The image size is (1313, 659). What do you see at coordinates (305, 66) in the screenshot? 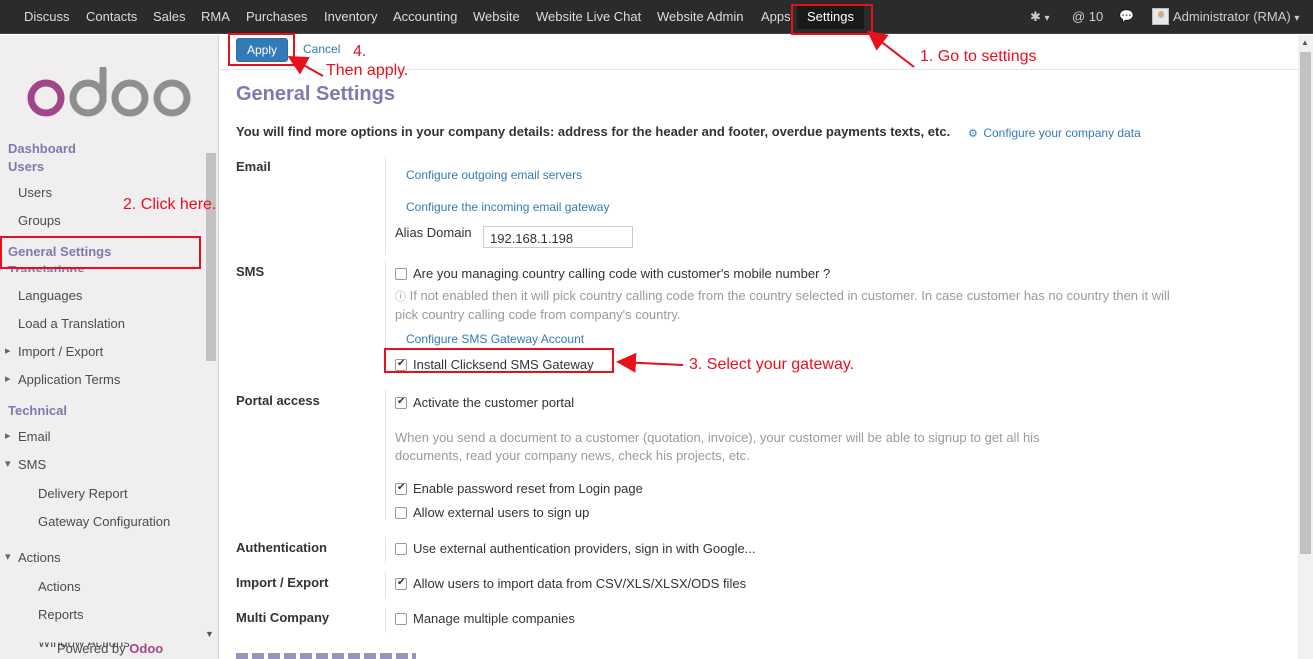
I see `arrow-step4` at bounding box center [305, 66].